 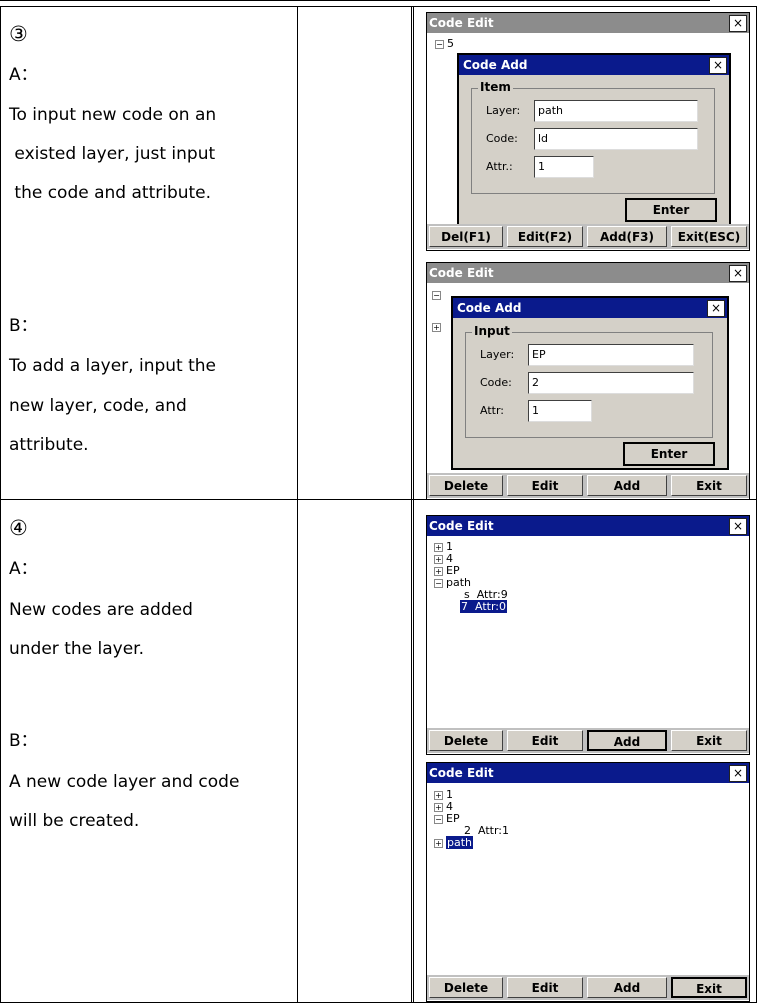 I want to click on instruction-line: To add a layer, input the, so click(x=113, y=366).